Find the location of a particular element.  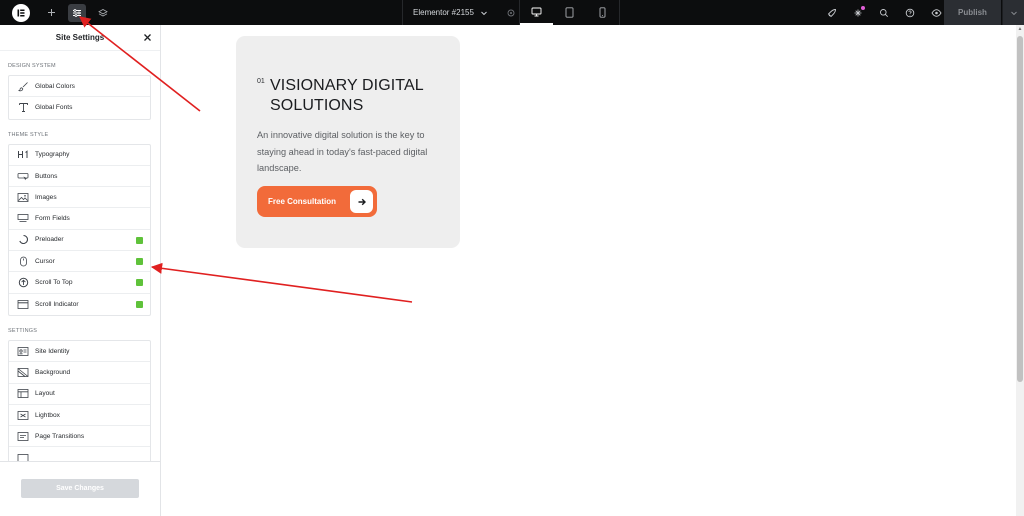

sidebar-item-label: Background is located at coordinates (53, 372).